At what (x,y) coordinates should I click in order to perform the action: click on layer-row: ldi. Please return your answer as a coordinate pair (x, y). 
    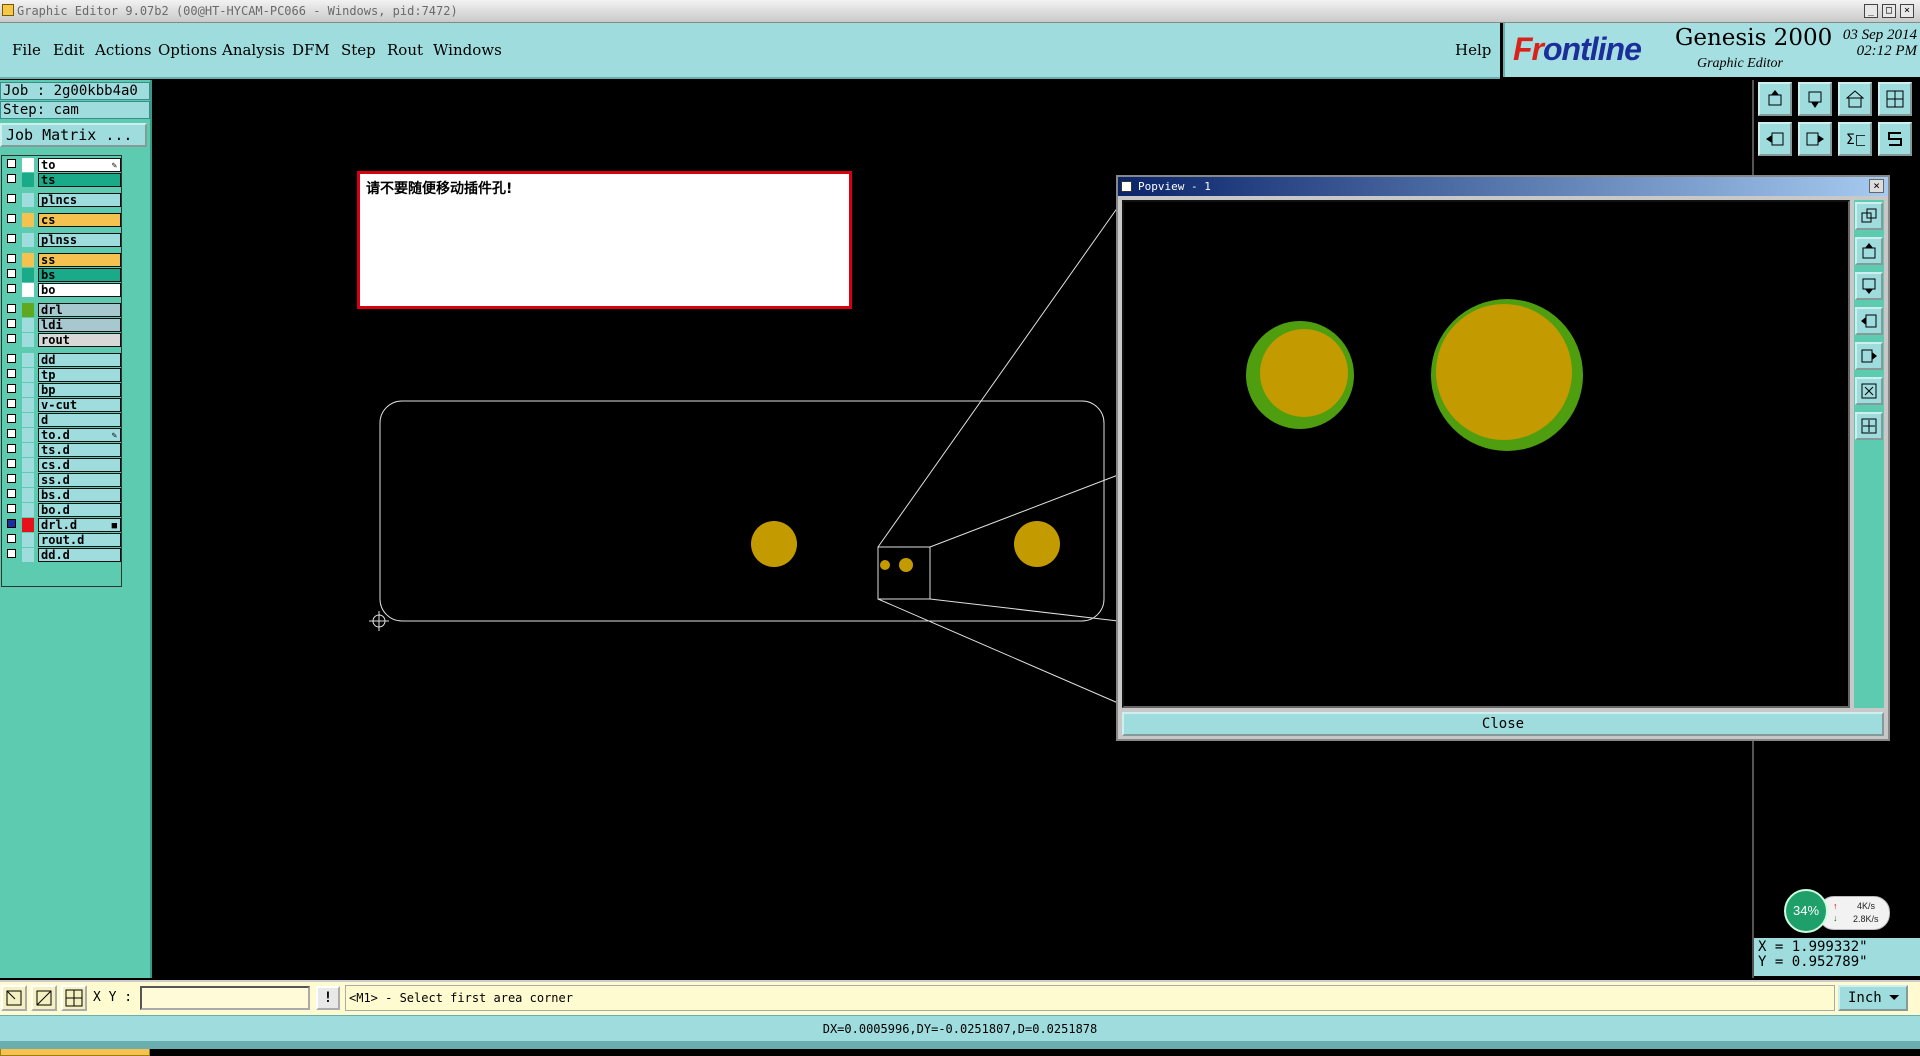
    Looking at the image, I should click on (62, 325).